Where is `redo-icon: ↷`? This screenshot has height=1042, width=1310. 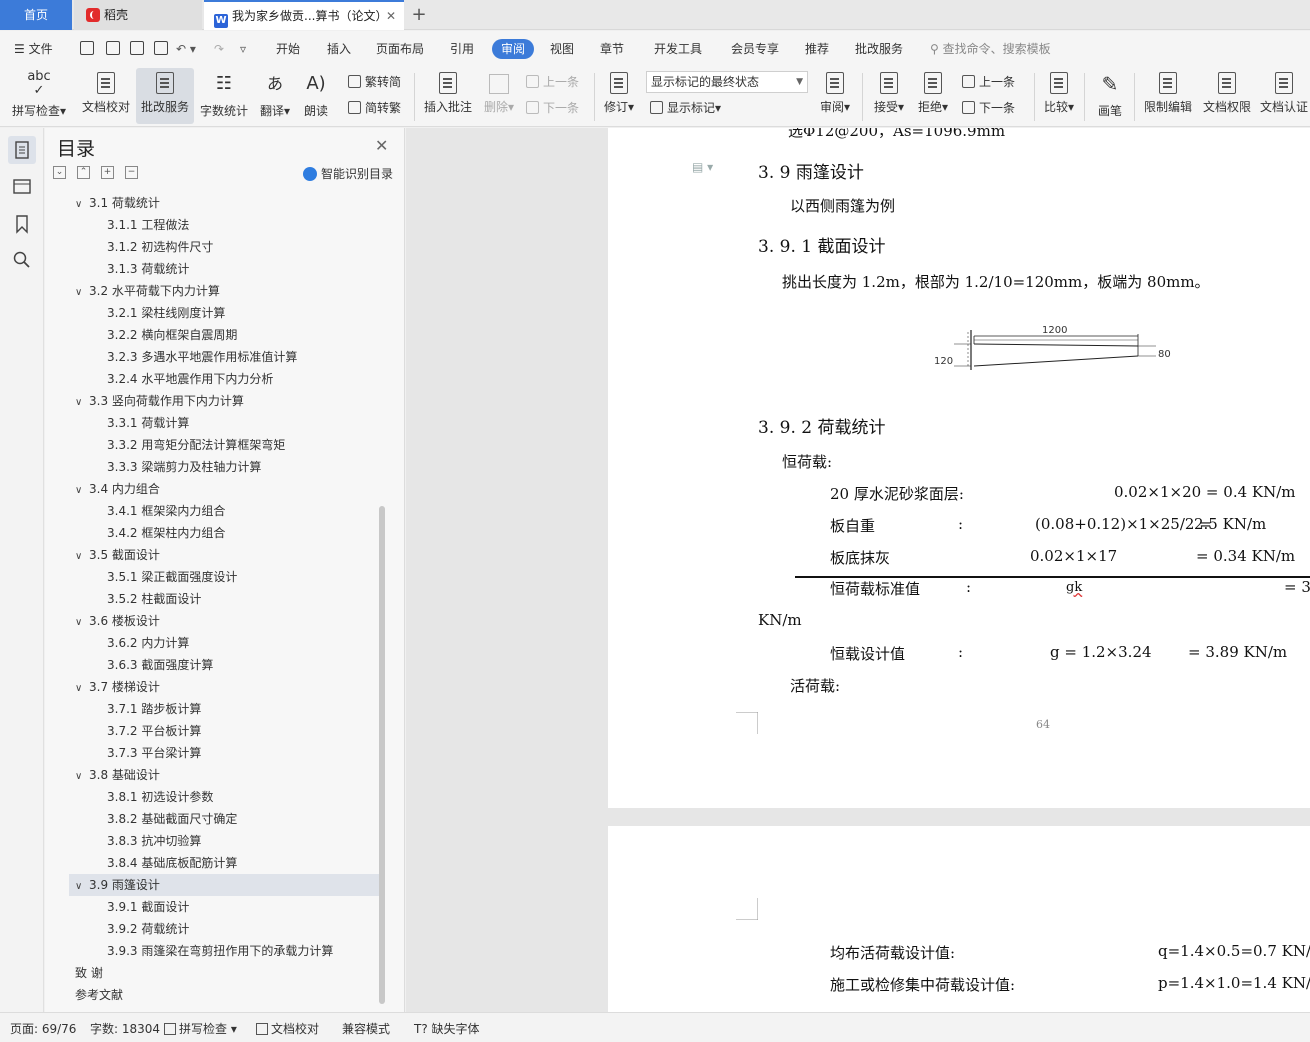 redo-icon: ↷ is located at coordinates (219, 49).